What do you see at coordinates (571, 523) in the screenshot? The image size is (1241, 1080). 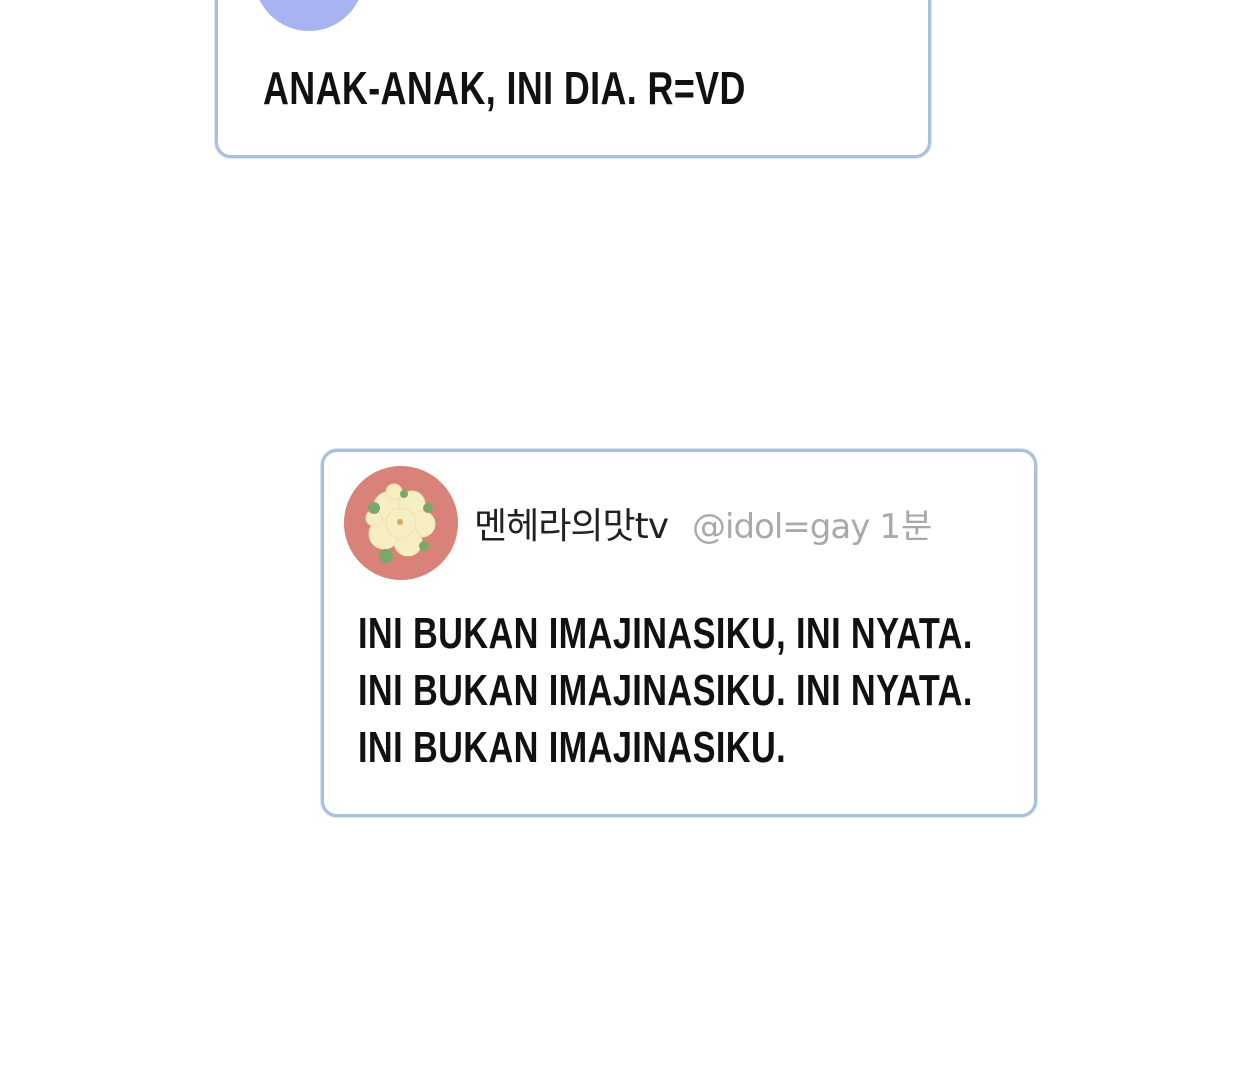 I see `display-name: 멘헤라의맛tv` at bounding box center [571, 523].